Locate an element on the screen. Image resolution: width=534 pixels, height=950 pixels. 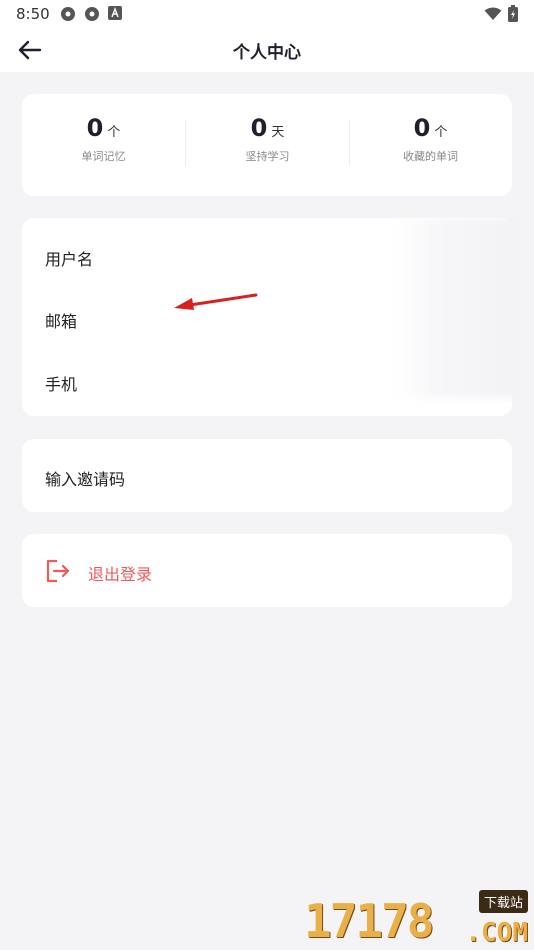
notification-icons is located at coordinates (91, 14).